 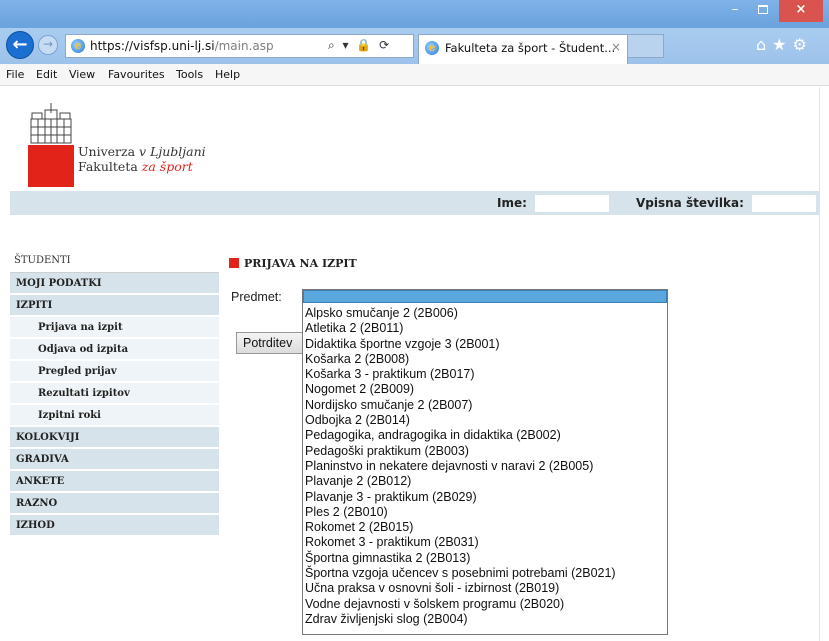 I want to click on menu-tools: Tools, so click(x=189, y=74).